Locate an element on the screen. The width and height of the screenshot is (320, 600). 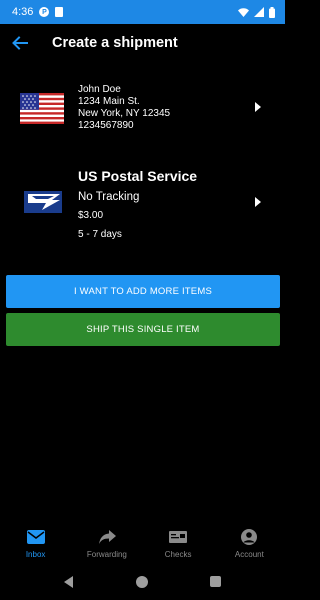
system-home-icon is located at coordinates (142, 582).